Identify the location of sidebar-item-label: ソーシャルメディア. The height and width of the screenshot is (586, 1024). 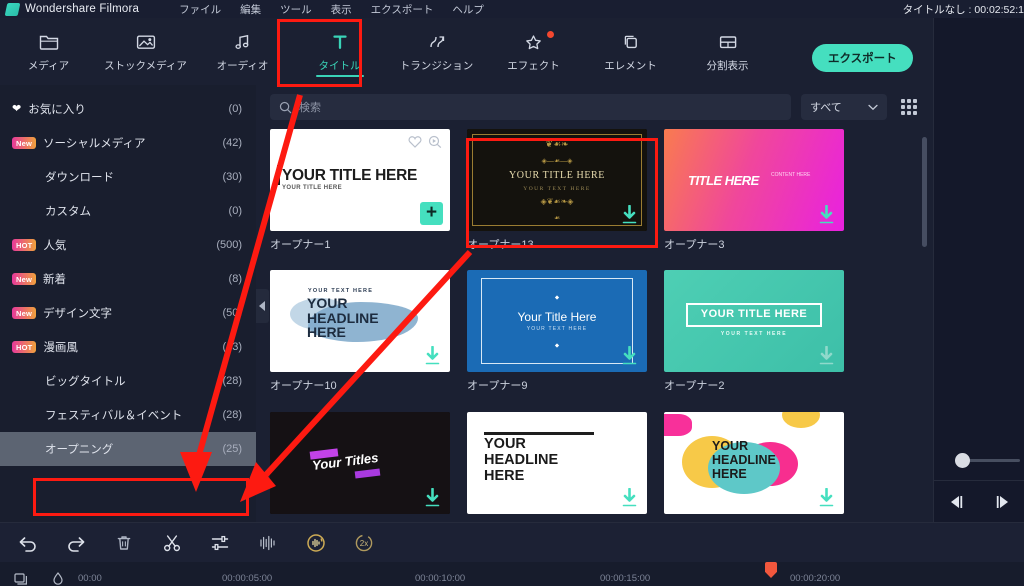
(94, 144).